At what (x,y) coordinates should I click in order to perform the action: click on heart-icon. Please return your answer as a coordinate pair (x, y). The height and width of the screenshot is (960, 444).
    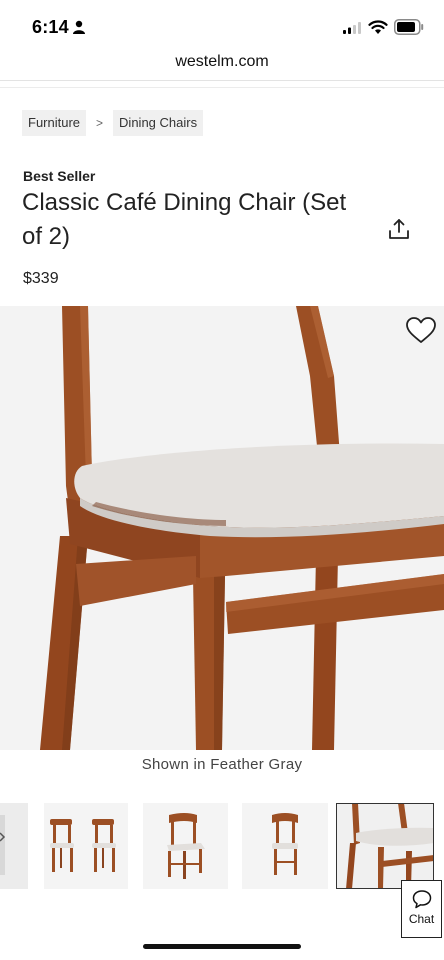
    Looking at the image, I should click on (421, 330).